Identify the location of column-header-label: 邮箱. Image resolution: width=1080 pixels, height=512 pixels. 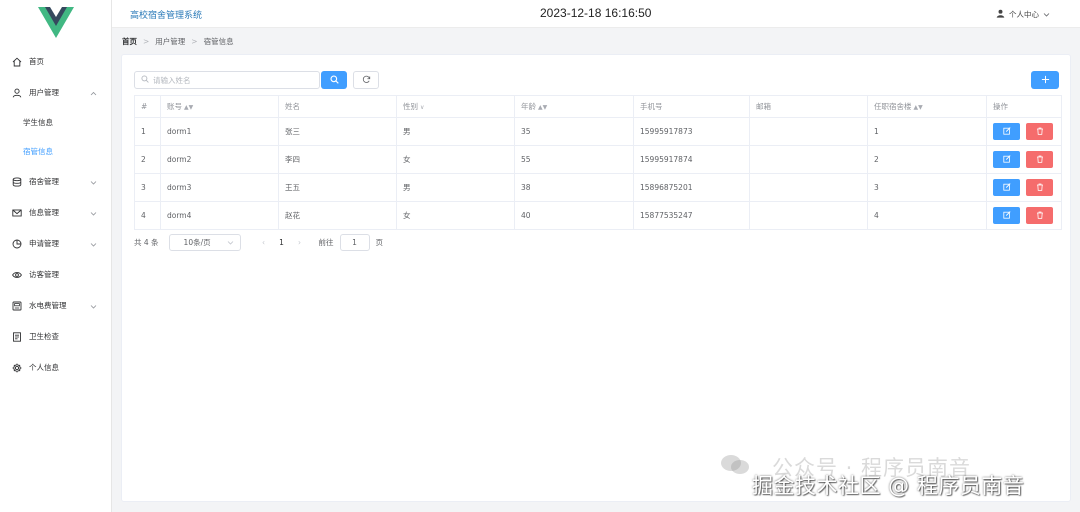
(763, 106).